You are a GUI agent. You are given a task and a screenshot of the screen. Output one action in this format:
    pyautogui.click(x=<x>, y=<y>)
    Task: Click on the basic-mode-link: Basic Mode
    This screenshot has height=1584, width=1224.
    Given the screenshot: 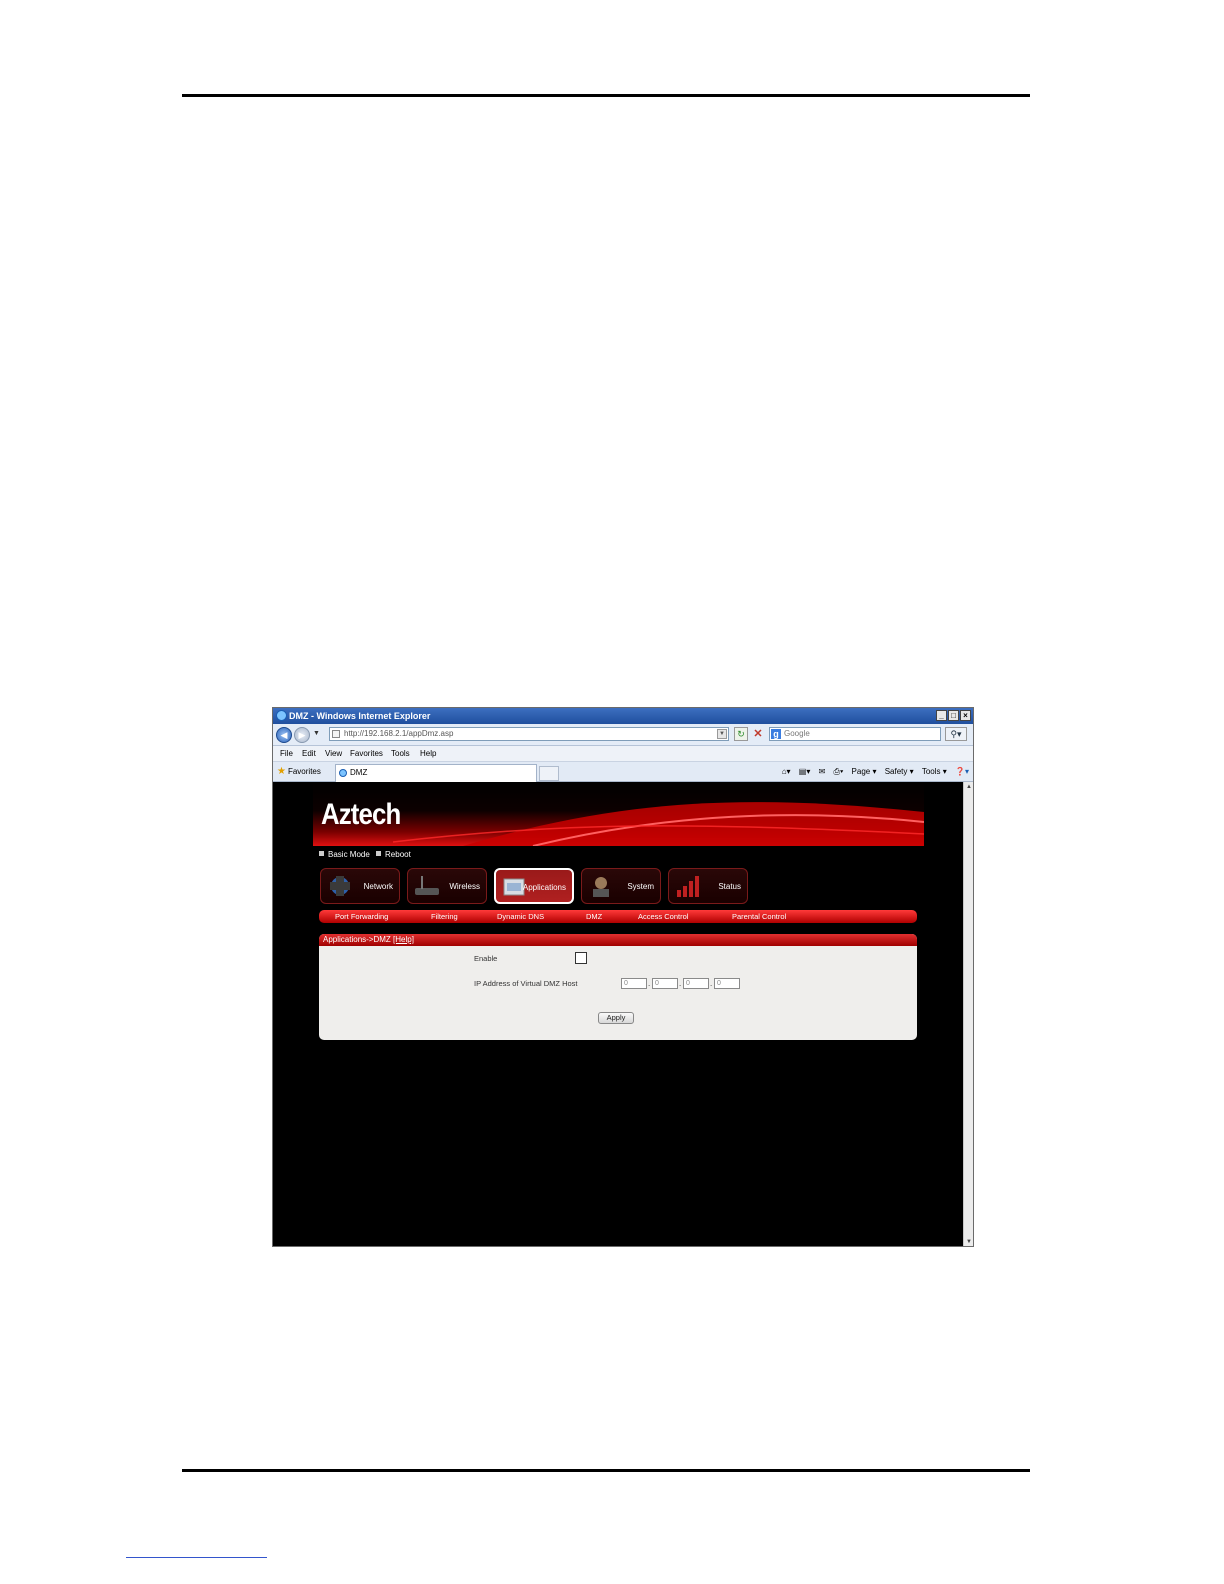 What is the action you would take?
    pyautogui.click(x=349, y=854)
    